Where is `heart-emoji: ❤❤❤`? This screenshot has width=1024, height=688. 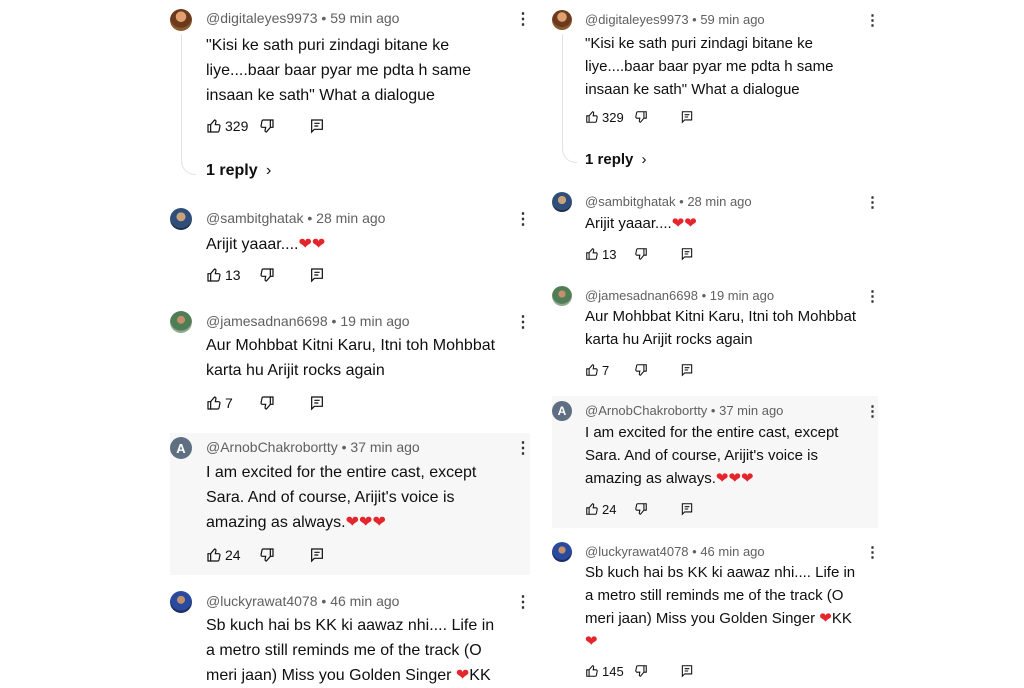 heart-emoji: ❤❤❤ is located at coordinates (365, 522).